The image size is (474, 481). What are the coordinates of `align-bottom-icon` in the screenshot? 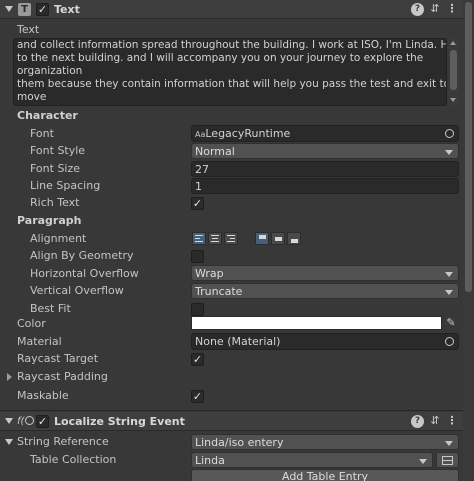 It's located at (294, 241).